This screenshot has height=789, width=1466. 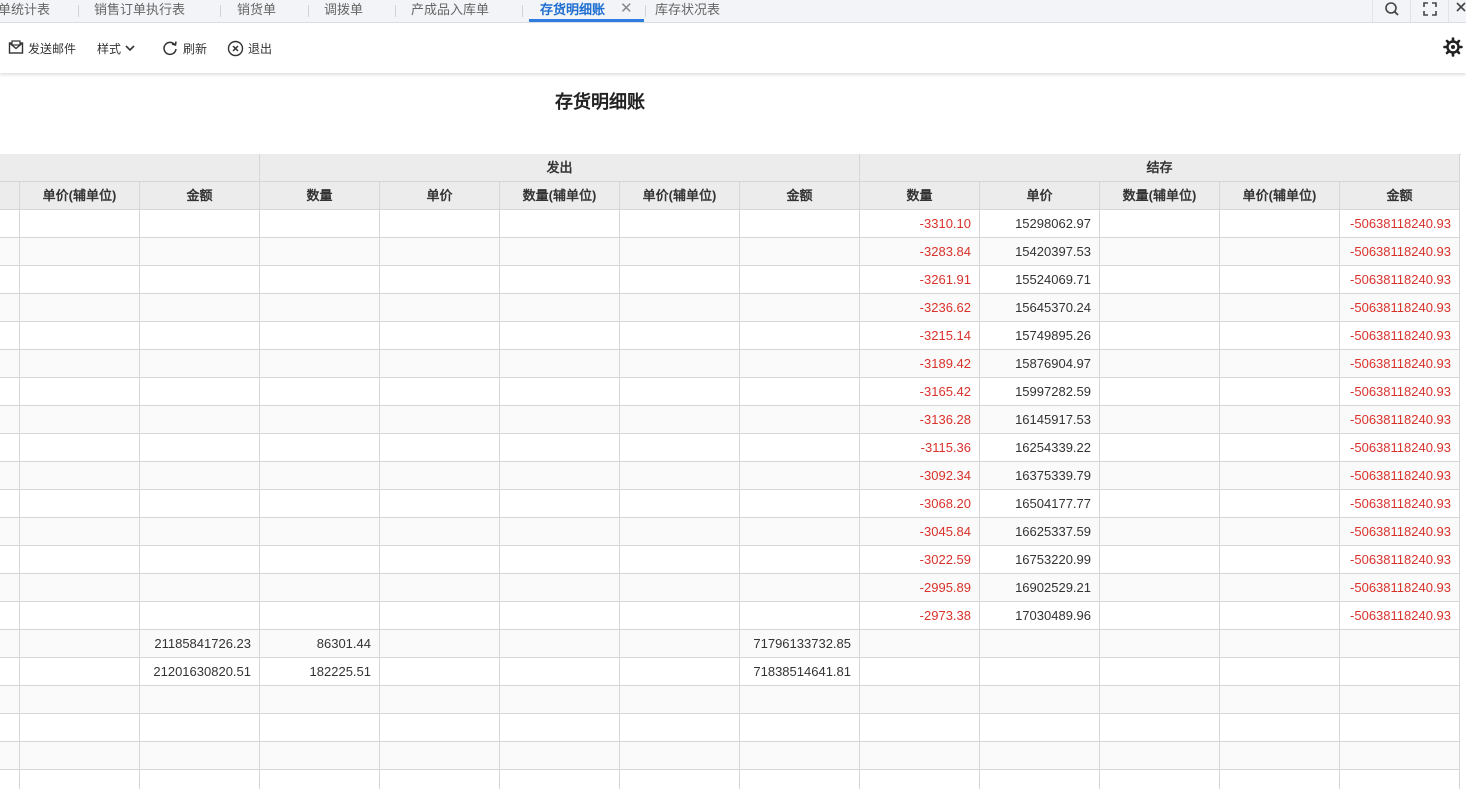 I want to click on table-cell: -3189.42, so click(x=920, y=364).